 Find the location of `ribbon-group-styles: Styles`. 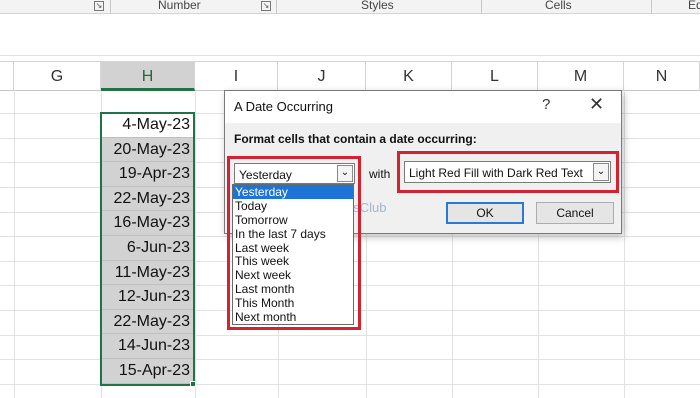

ribbon-group-styles: Styles is located at coordinates (377, 6).